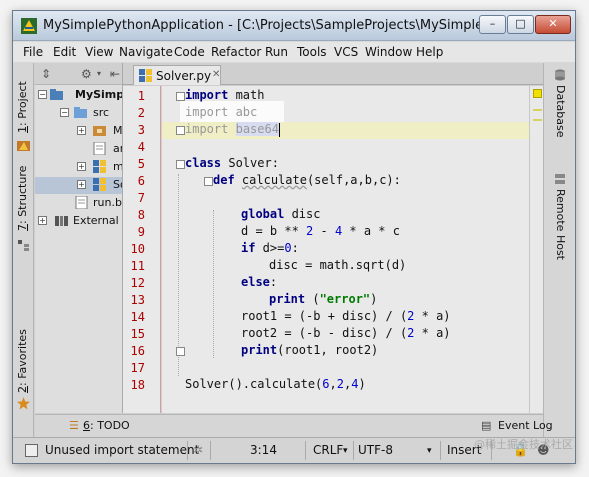 The image size is (589, 477). Describe the element at coordinates (46, 74) in the screenshot. I see `collapse-all-icon: ⇕` at that location.